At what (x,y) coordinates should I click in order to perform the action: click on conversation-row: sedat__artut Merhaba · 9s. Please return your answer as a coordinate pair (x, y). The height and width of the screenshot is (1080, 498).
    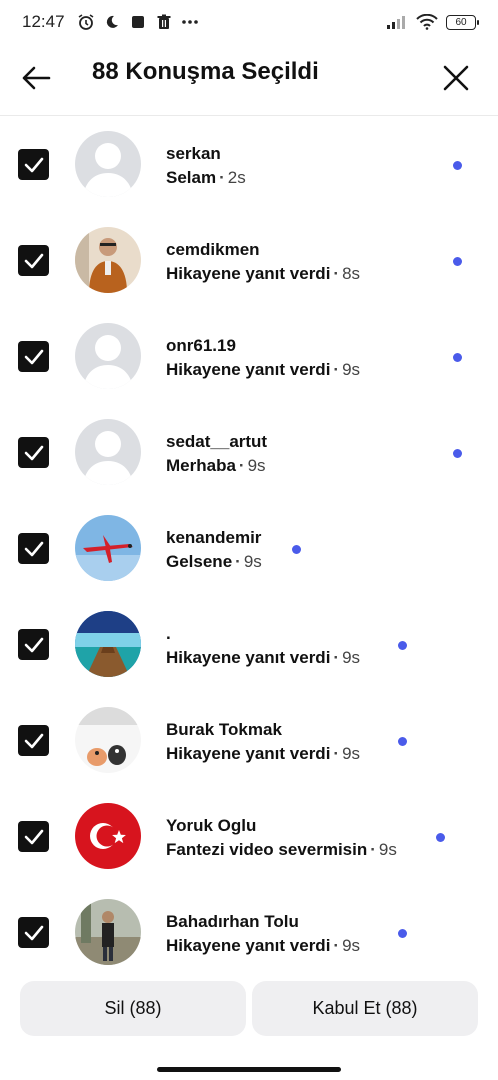
    Looking at the image, I should click on (249, 453).